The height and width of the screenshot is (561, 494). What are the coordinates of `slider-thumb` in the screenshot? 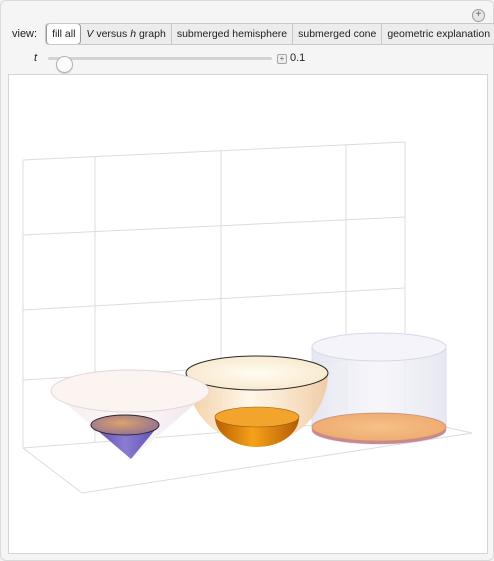 It's located at (64, 64).